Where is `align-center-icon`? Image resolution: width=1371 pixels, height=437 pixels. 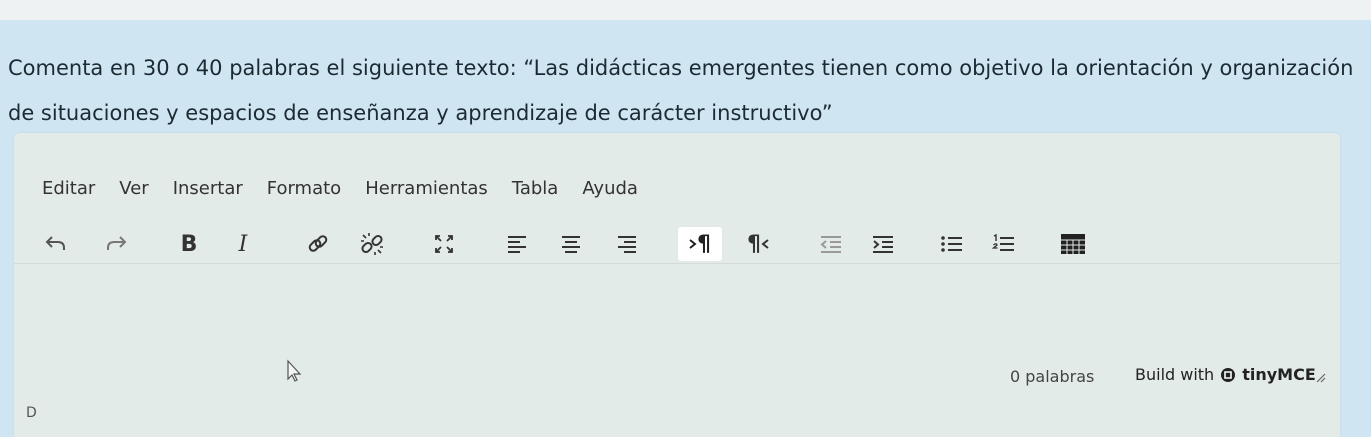 align-center-icon is located at coordinates (571, 244).